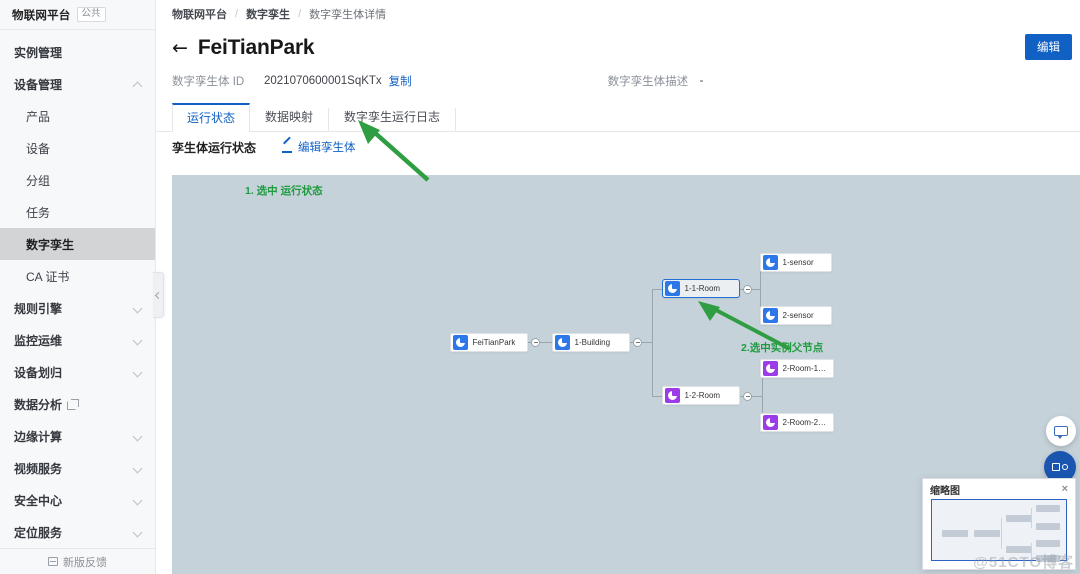 This screenshot has height=574, width=1080. I want to click on tree-node-1-1-room: 1-1-Room, so click(701, 288).